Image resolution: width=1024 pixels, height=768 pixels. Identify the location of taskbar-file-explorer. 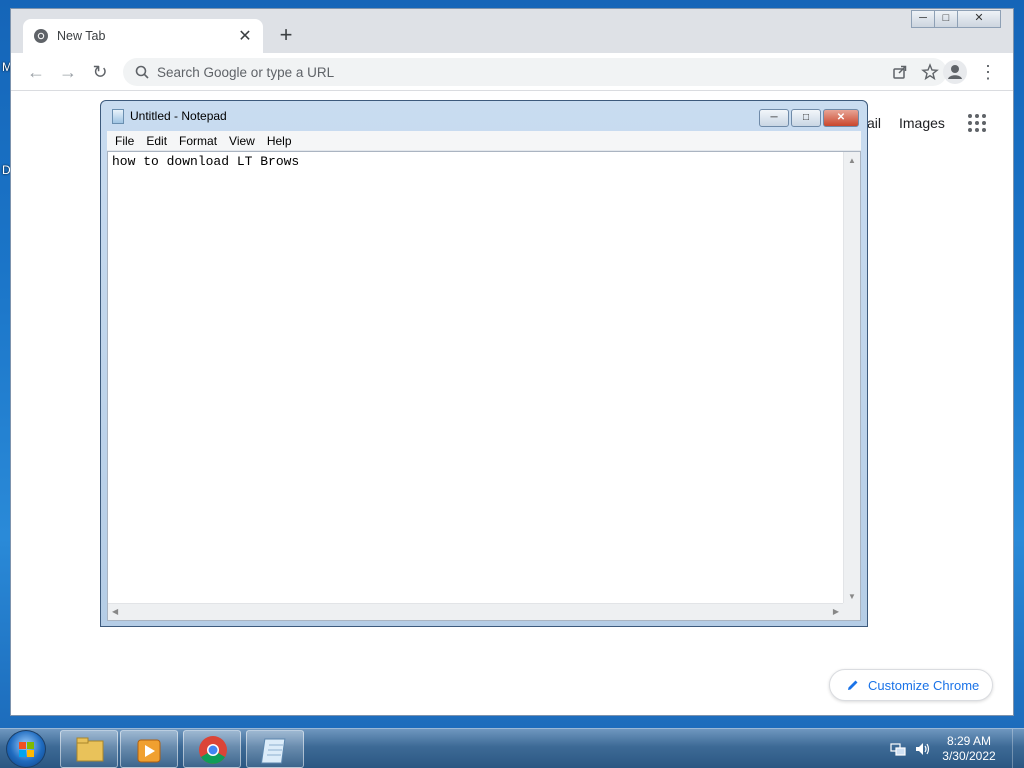
(89, 749).